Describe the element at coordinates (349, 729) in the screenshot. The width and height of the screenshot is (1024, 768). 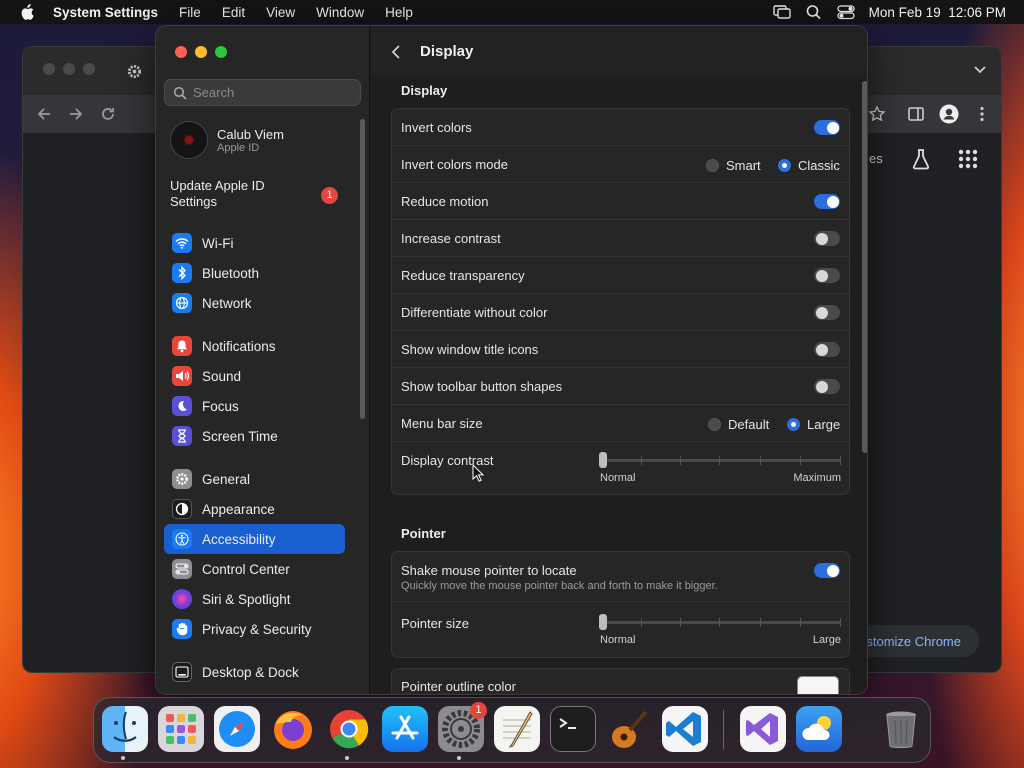
I see `chrome-icon` at that location.